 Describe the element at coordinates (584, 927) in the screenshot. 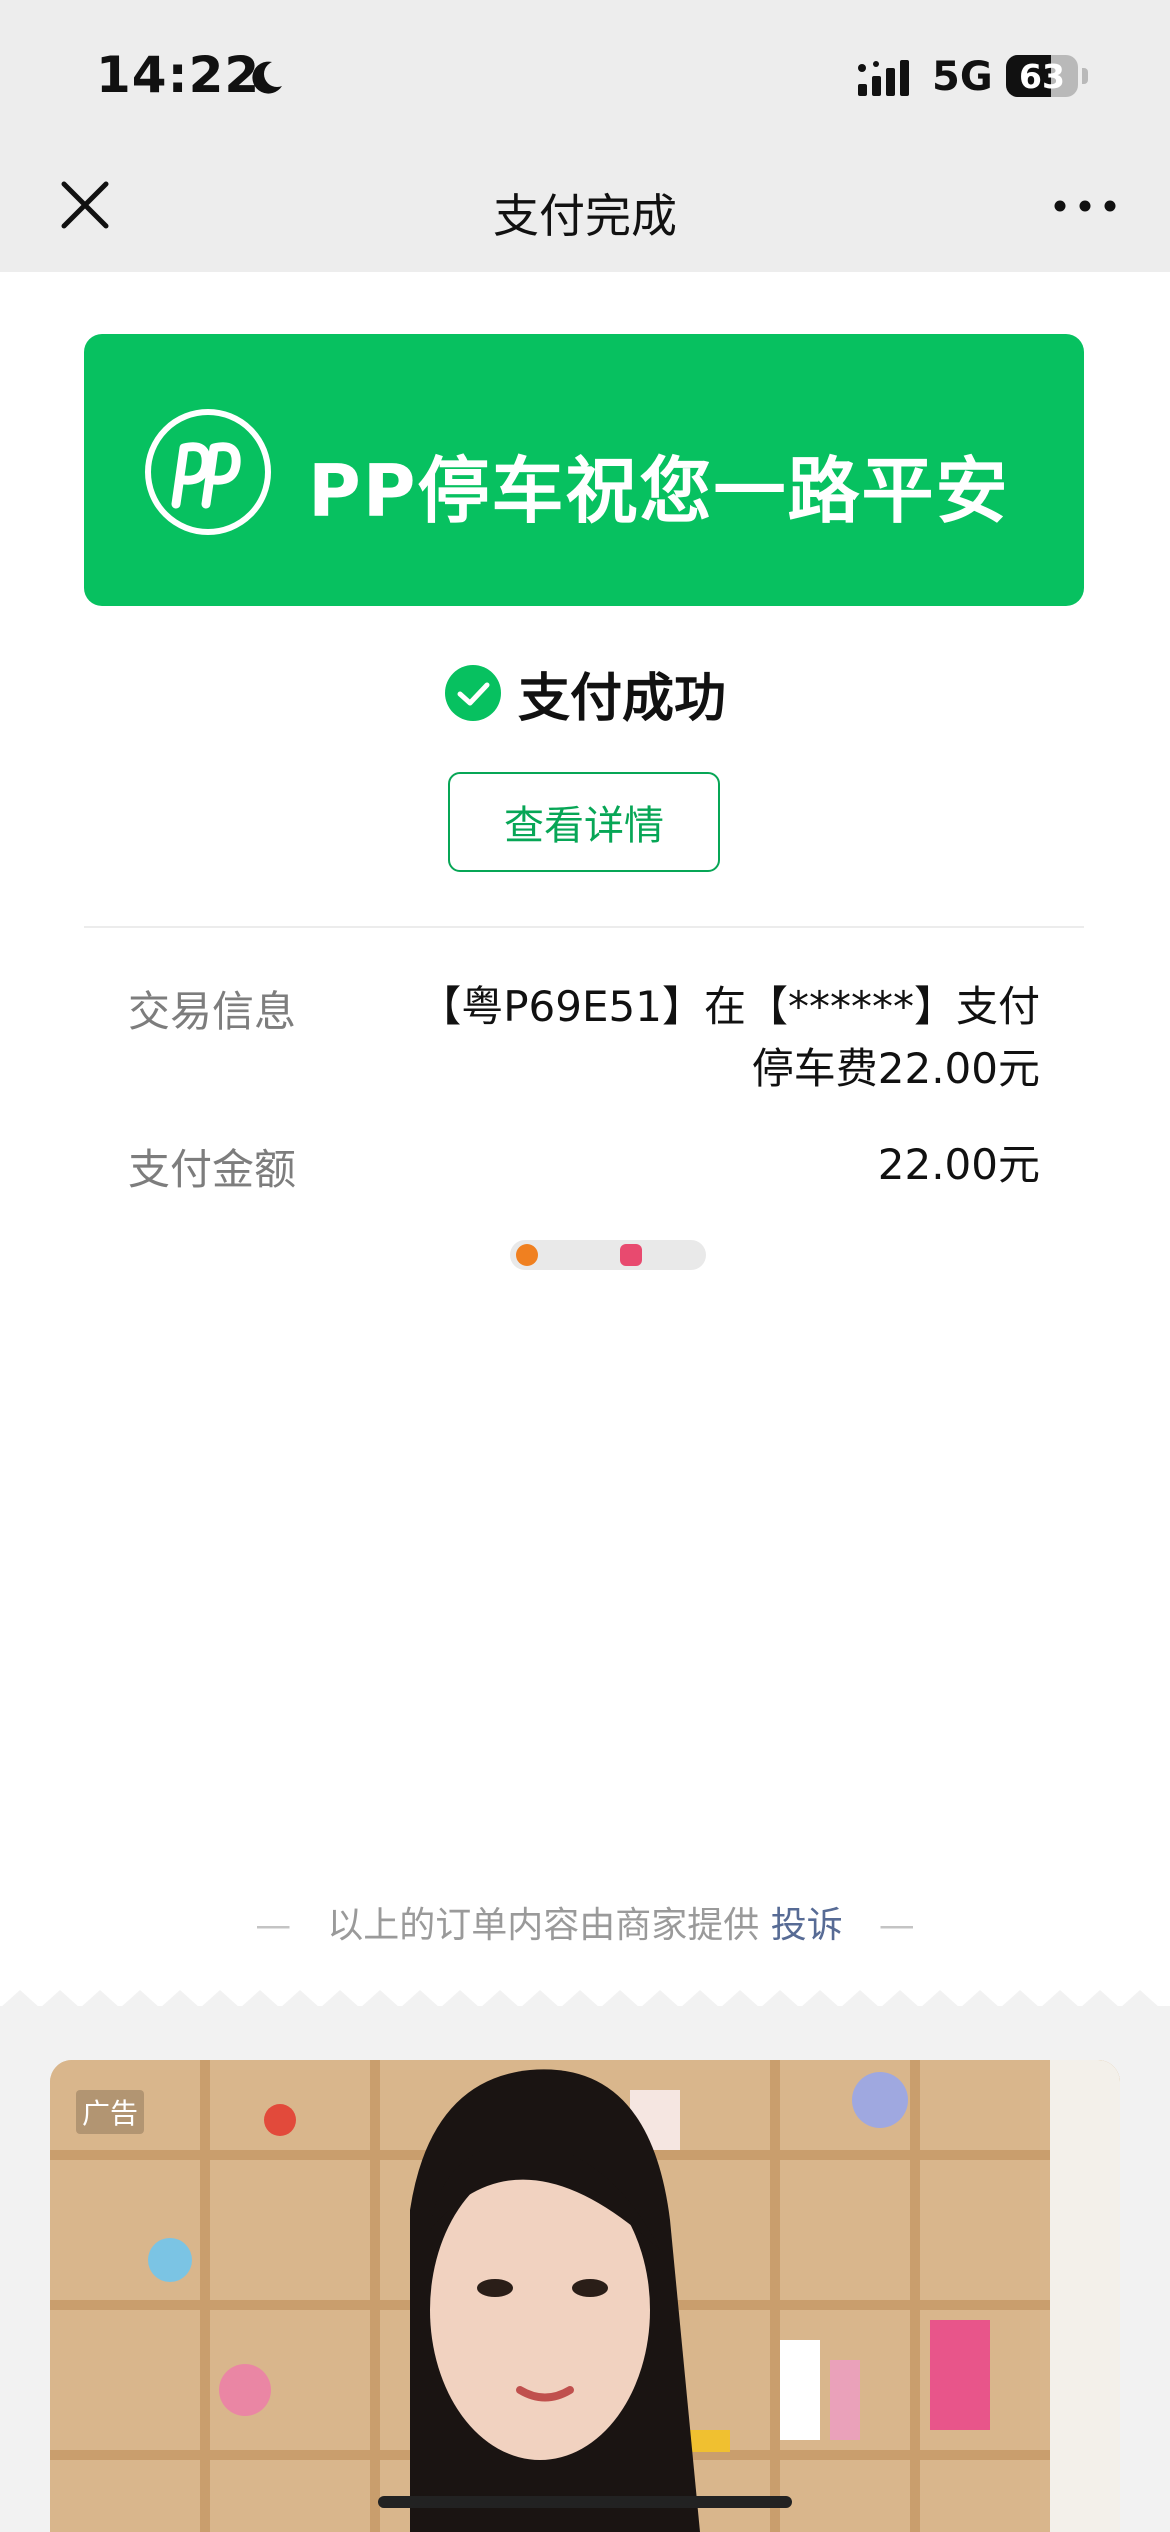

I see `divider` at that location.